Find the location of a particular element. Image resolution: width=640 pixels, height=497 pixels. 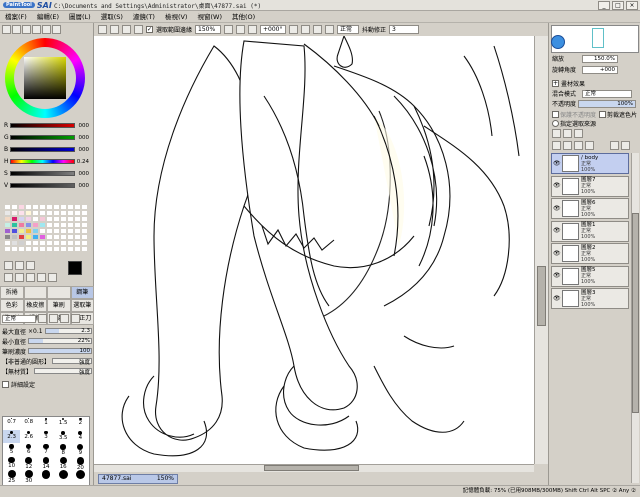

brush-blend-select: 正常 is located at coordinates (19, 318).